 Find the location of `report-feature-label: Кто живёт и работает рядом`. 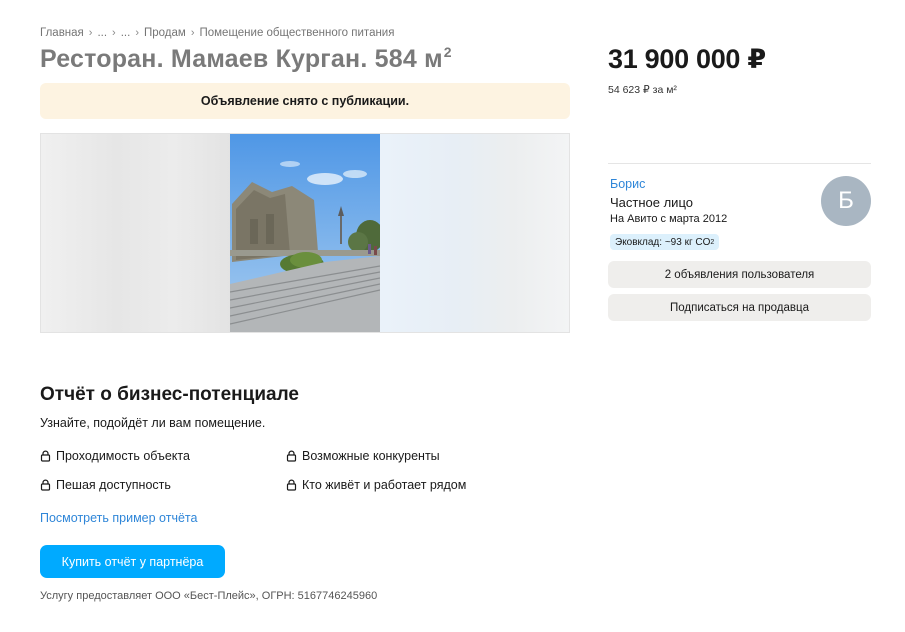

report-feature-label: Кто живёт и работает рядом is located at coordinates (384, 485).